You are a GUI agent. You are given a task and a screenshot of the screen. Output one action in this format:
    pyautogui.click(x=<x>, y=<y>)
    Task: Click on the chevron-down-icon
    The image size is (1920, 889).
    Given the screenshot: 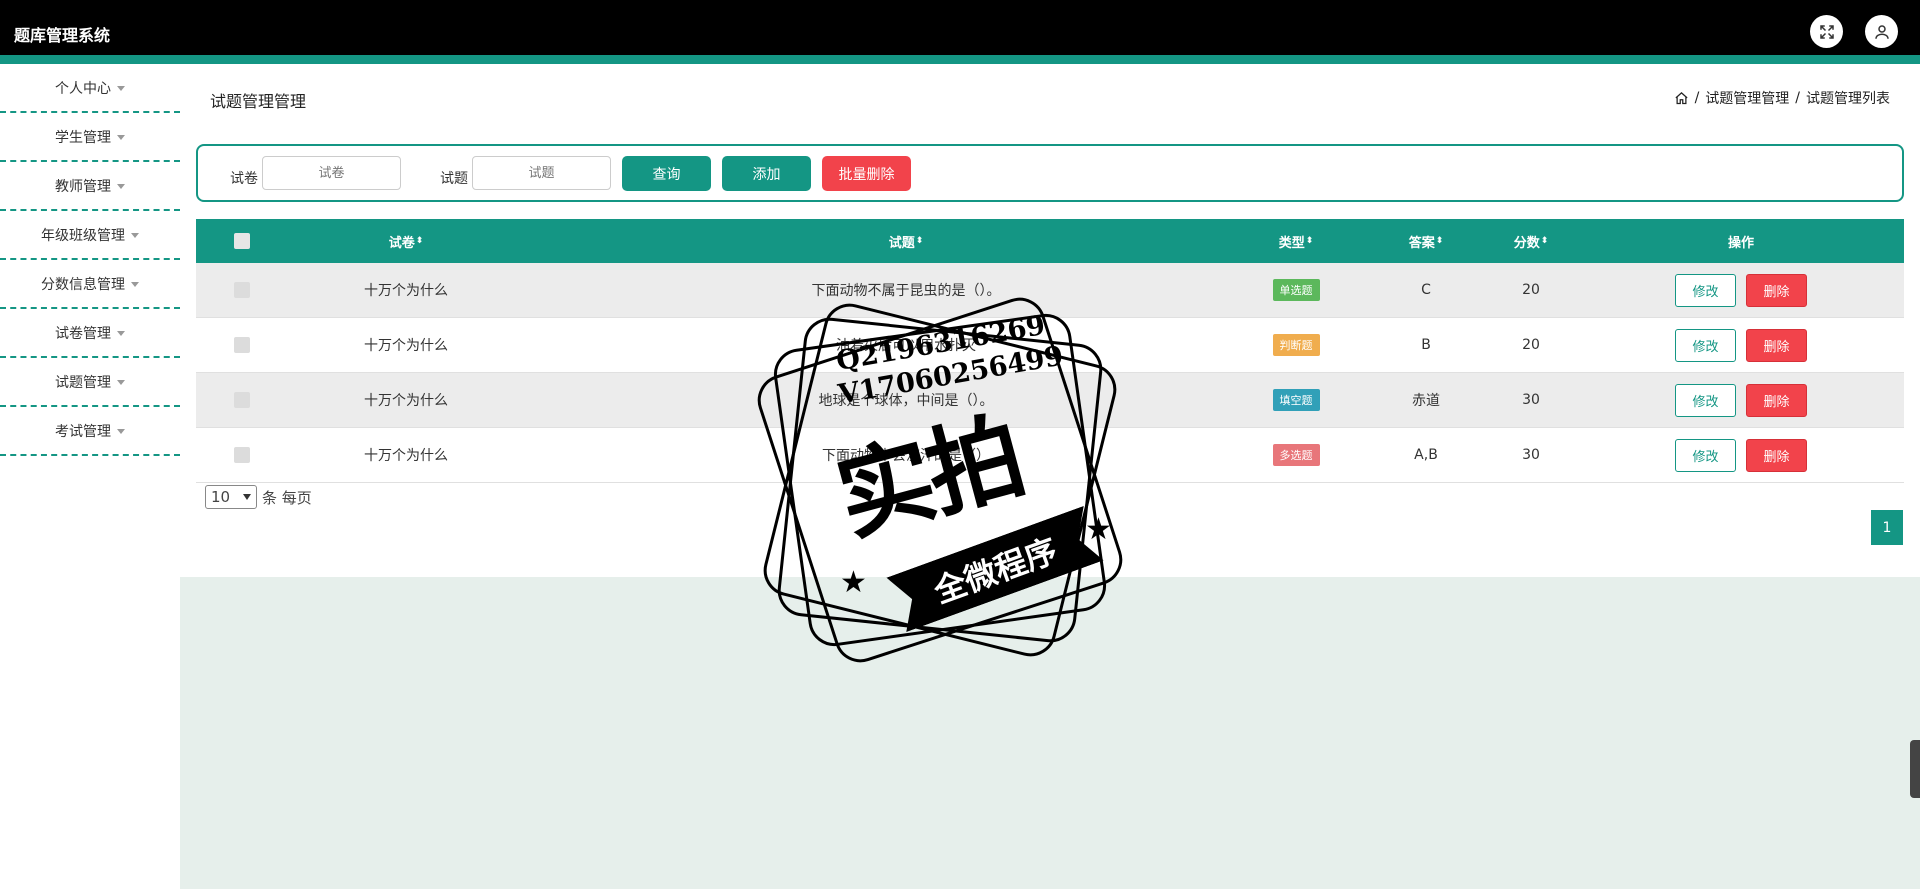 What is the action you would take?
    pyautogui.click(x=247, y=497)
    